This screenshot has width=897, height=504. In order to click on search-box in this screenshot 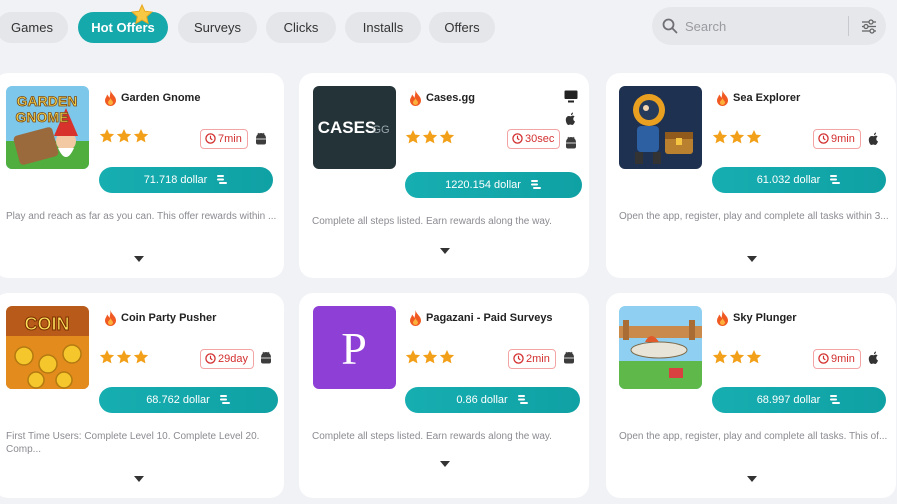, I will do `click(769, 26)`.